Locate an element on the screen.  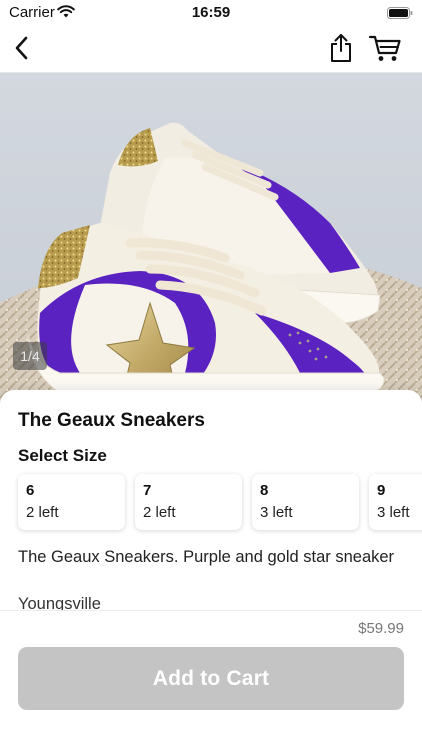
share-icon is located at coordinates (341, 48).